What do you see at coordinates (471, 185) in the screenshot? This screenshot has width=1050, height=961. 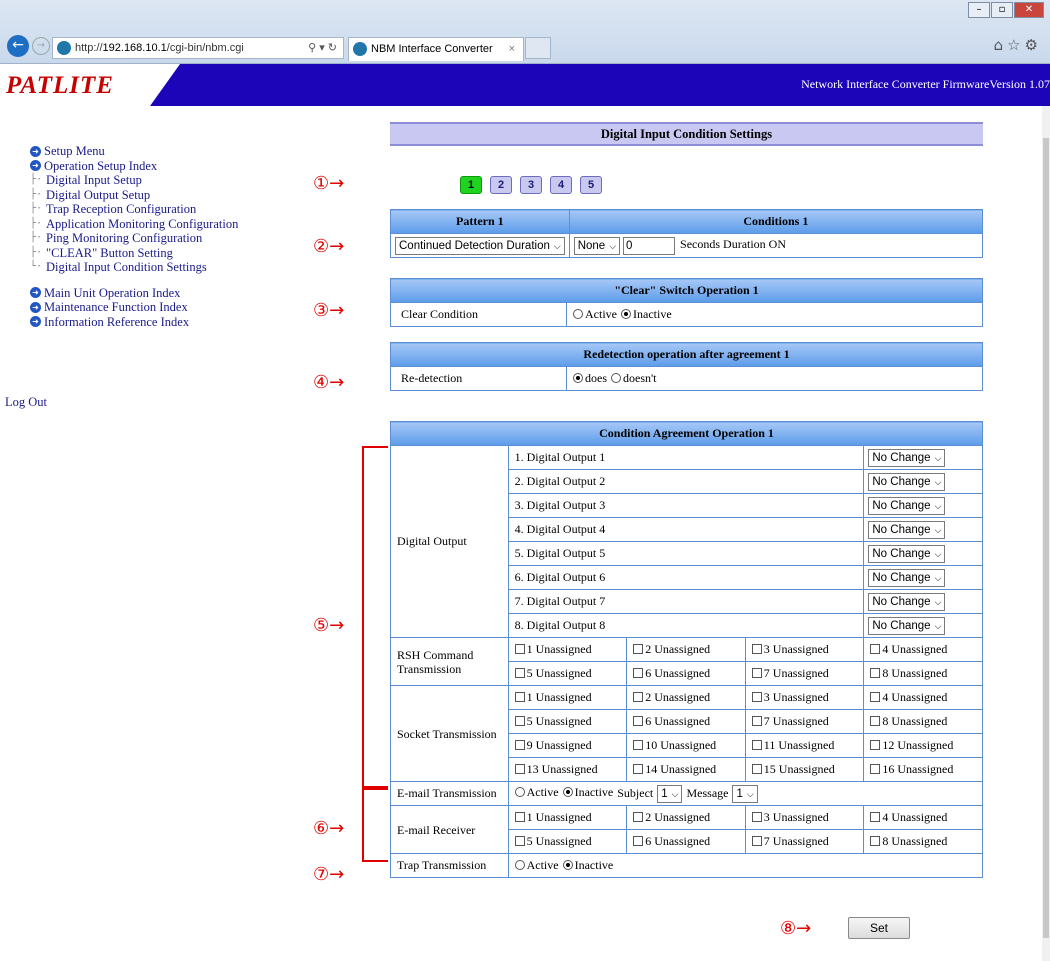 I see `page-button-1: 1` at bounding box center [471, 185].